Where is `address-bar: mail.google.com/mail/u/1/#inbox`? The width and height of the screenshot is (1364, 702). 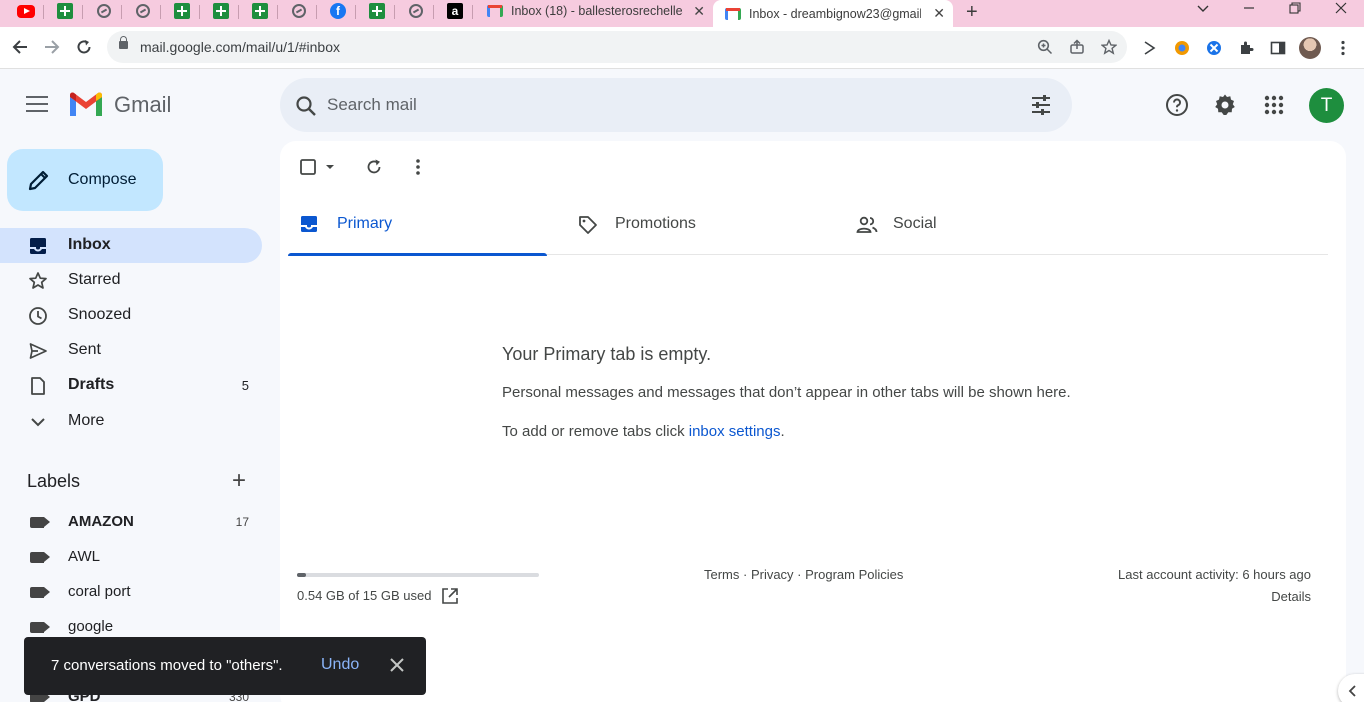
address-bar: mail.google.com/mail/u/1/#inbox is located at coordinates (617, 47).